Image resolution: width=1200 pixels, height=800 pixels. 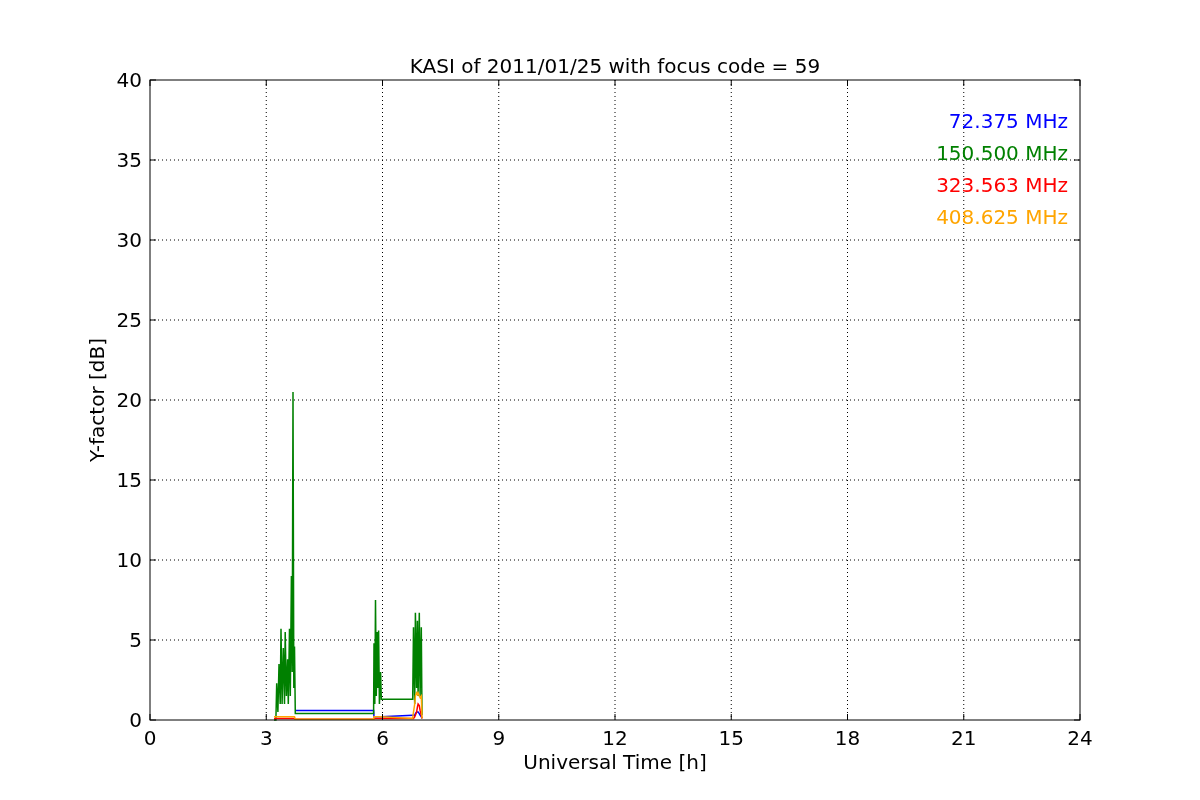 What do you see at coordinates (135, 640) in the screenshot?
I see `tick-label: 5` at bounding box center [135, 640].